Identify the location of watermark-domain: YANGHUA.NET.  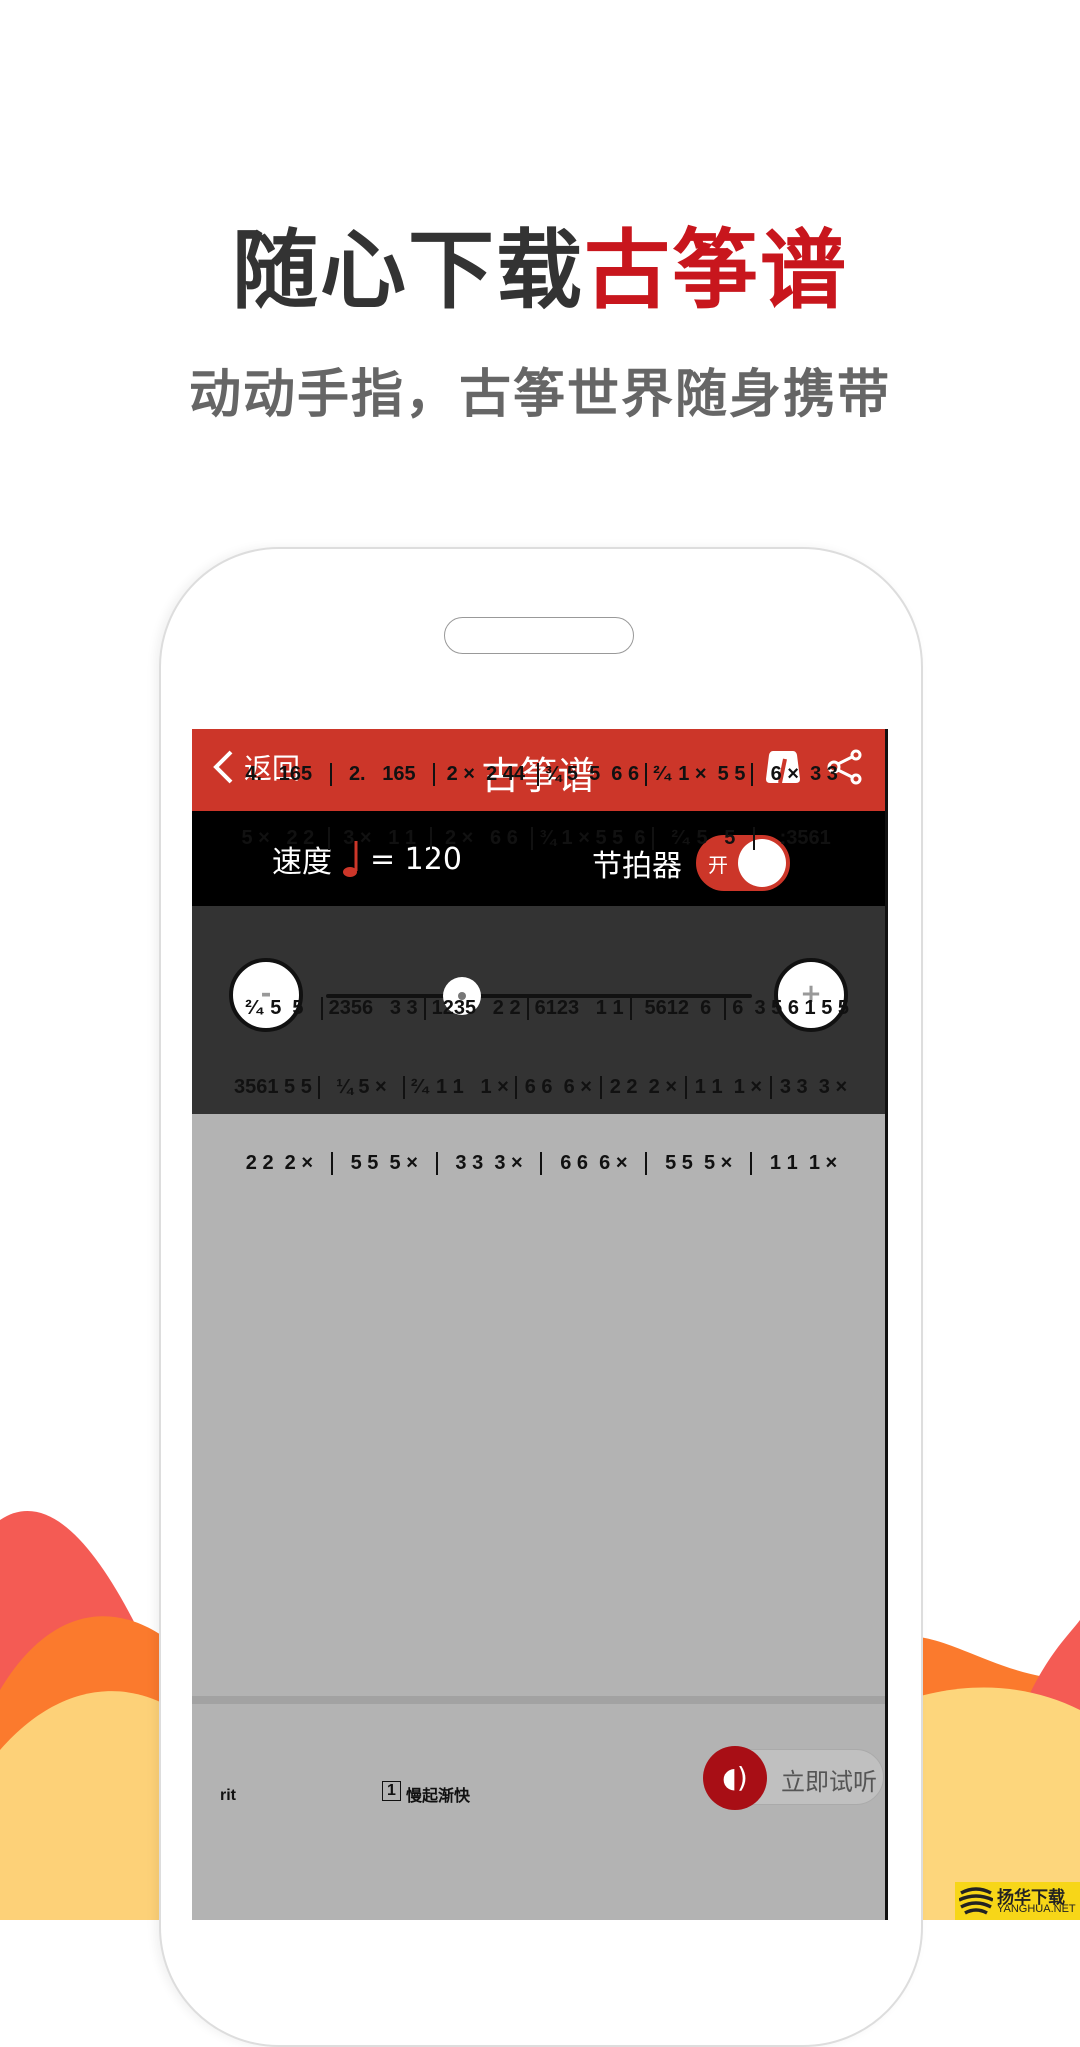
(1036, 1909).